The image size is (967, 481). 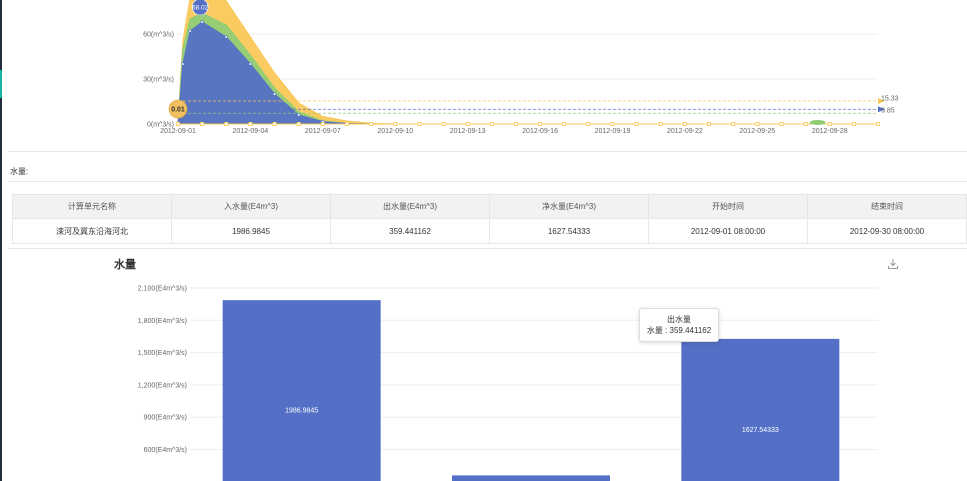 What do you see at coordinates (887, 231) in the screenshot?
I see `cell-end-time: 2012-09-30 08:00:00` at bounding box center [887, 231].